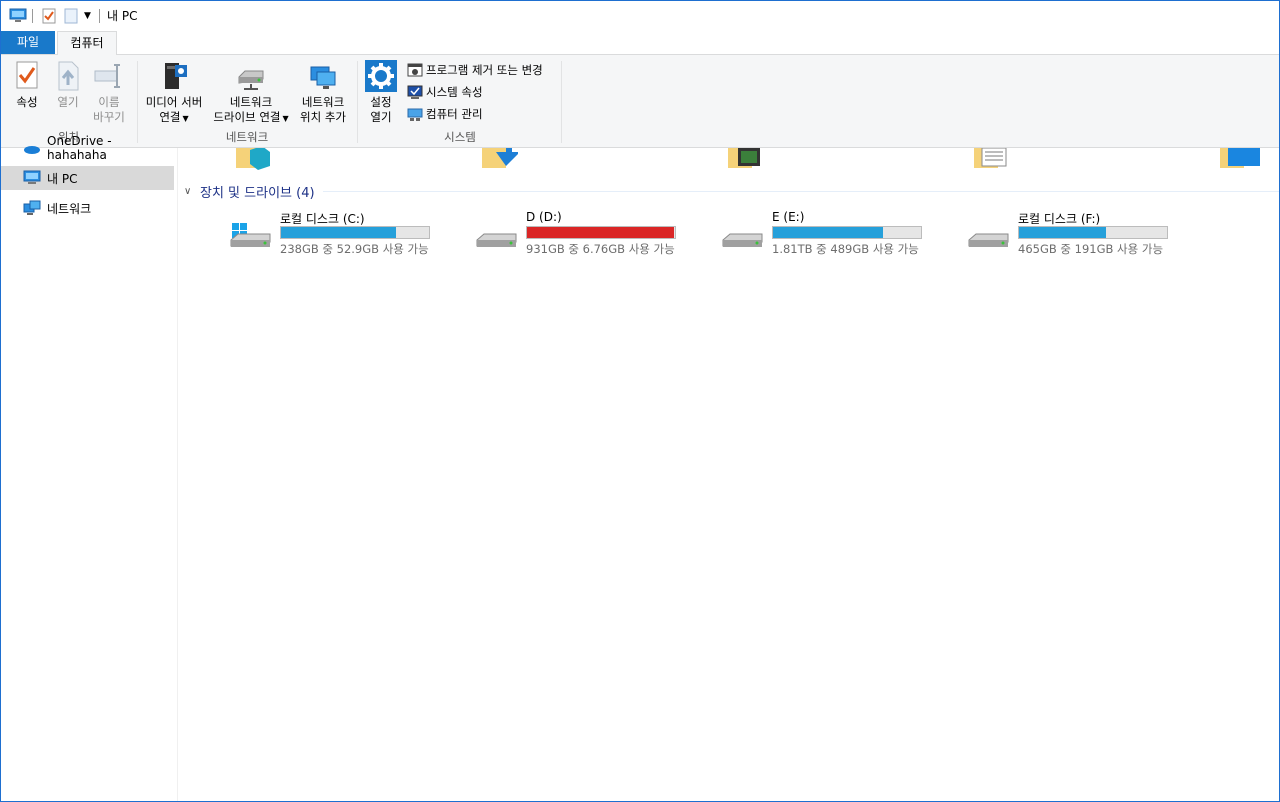  Describe the element at coordinates (731, 191) in the screenshot. I see `devices-and-drives-header: ∨ 장치 및 드라이브 (4)` at that location.